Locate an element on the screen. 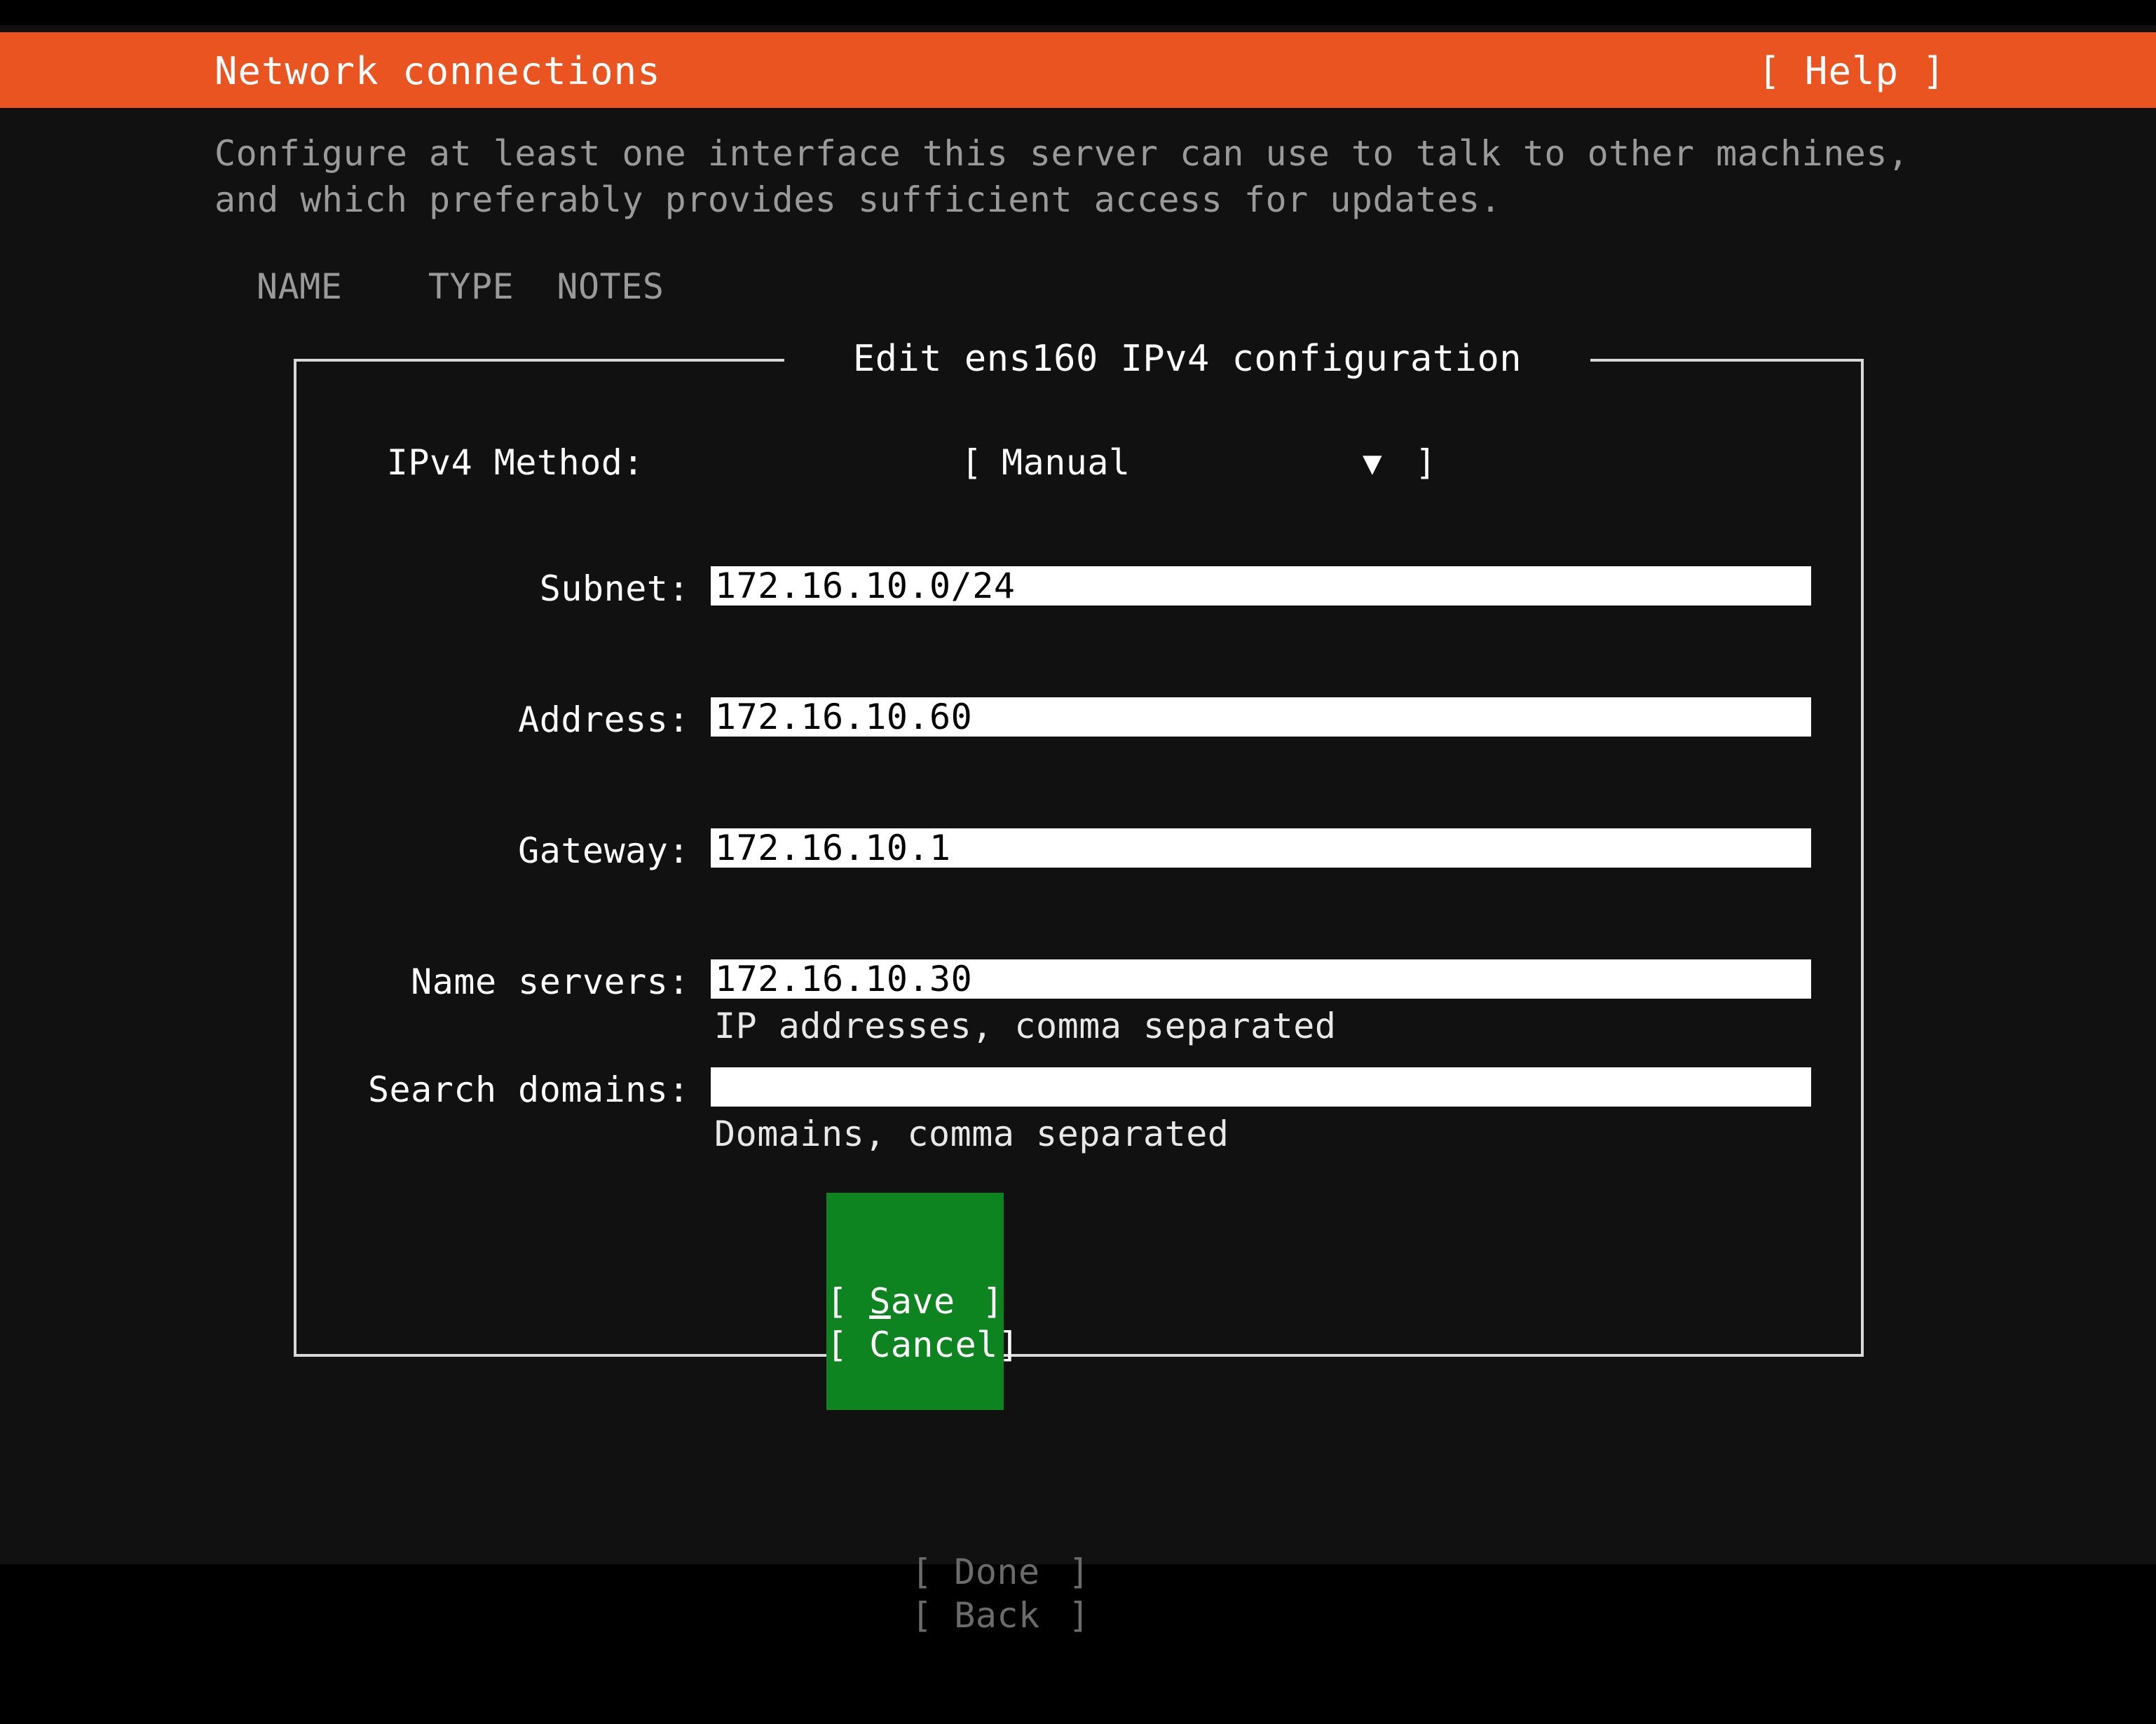  back-button: [ Back ] is located at coordinates (1000, 1616).